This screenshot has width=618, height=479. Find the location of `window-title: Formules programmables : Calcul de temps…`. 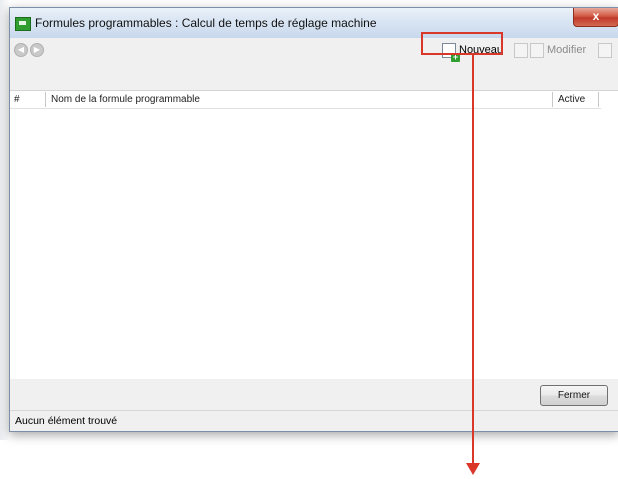

window-title: Formules programmables : Calcul de temps… is located at coordinates (206, 23).